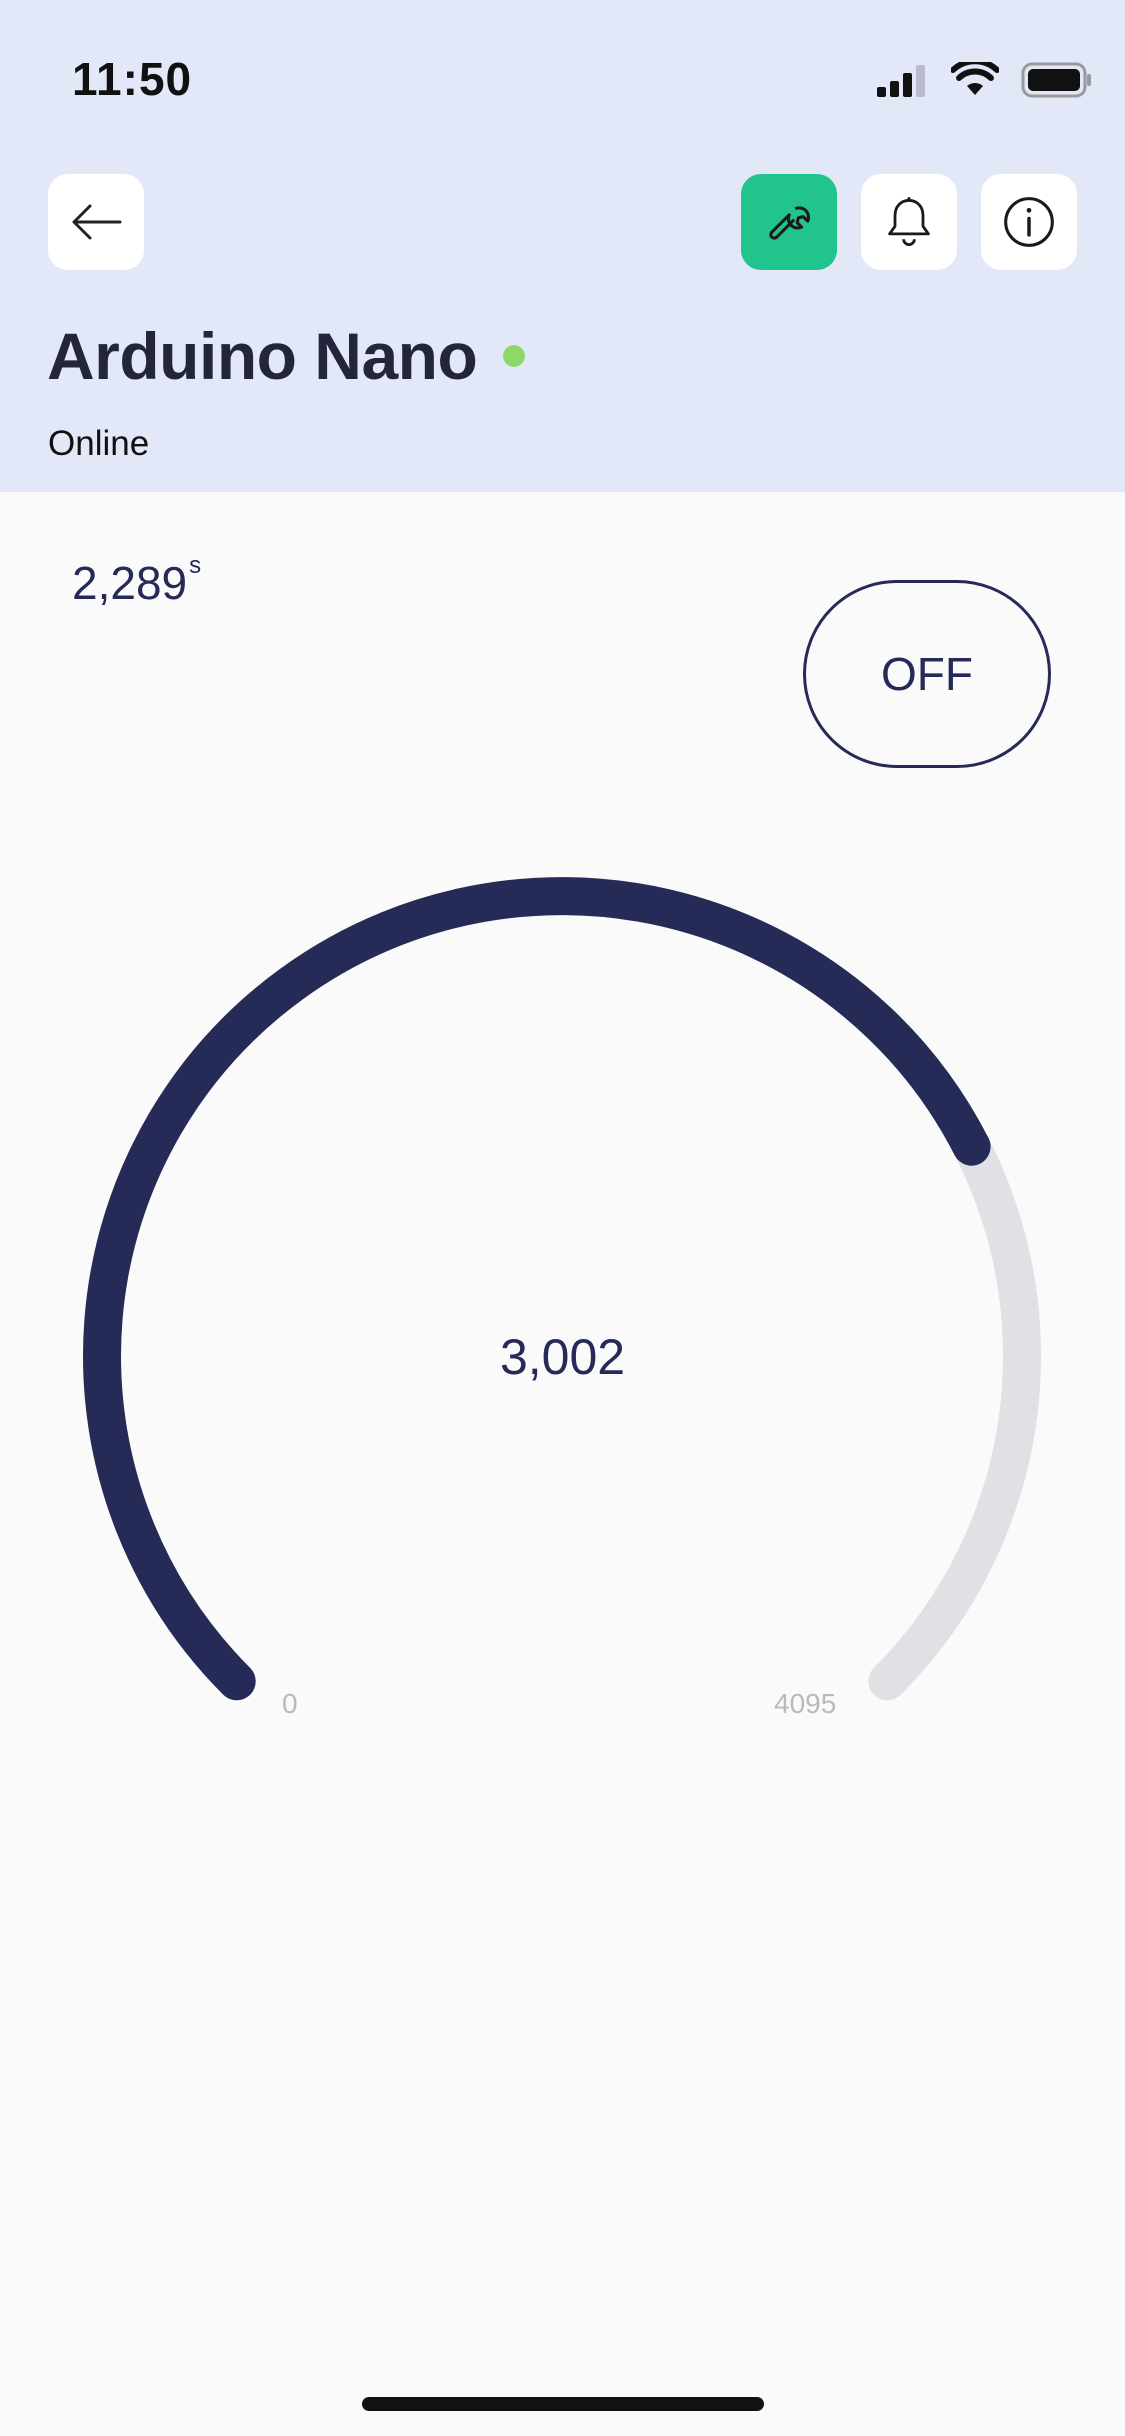 This screenshot has height=2436, width=1125. Describe the element at coordinates (290, 1703) in the screenshot. I see `gauge-min-label: 0` at that location.